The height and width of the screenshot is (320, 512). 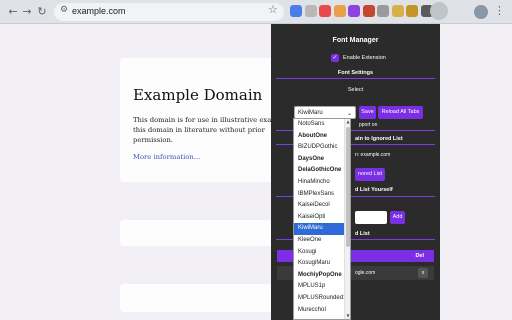 I want to click on current-domain-text: n: example.com, so click(x=373, y=155).